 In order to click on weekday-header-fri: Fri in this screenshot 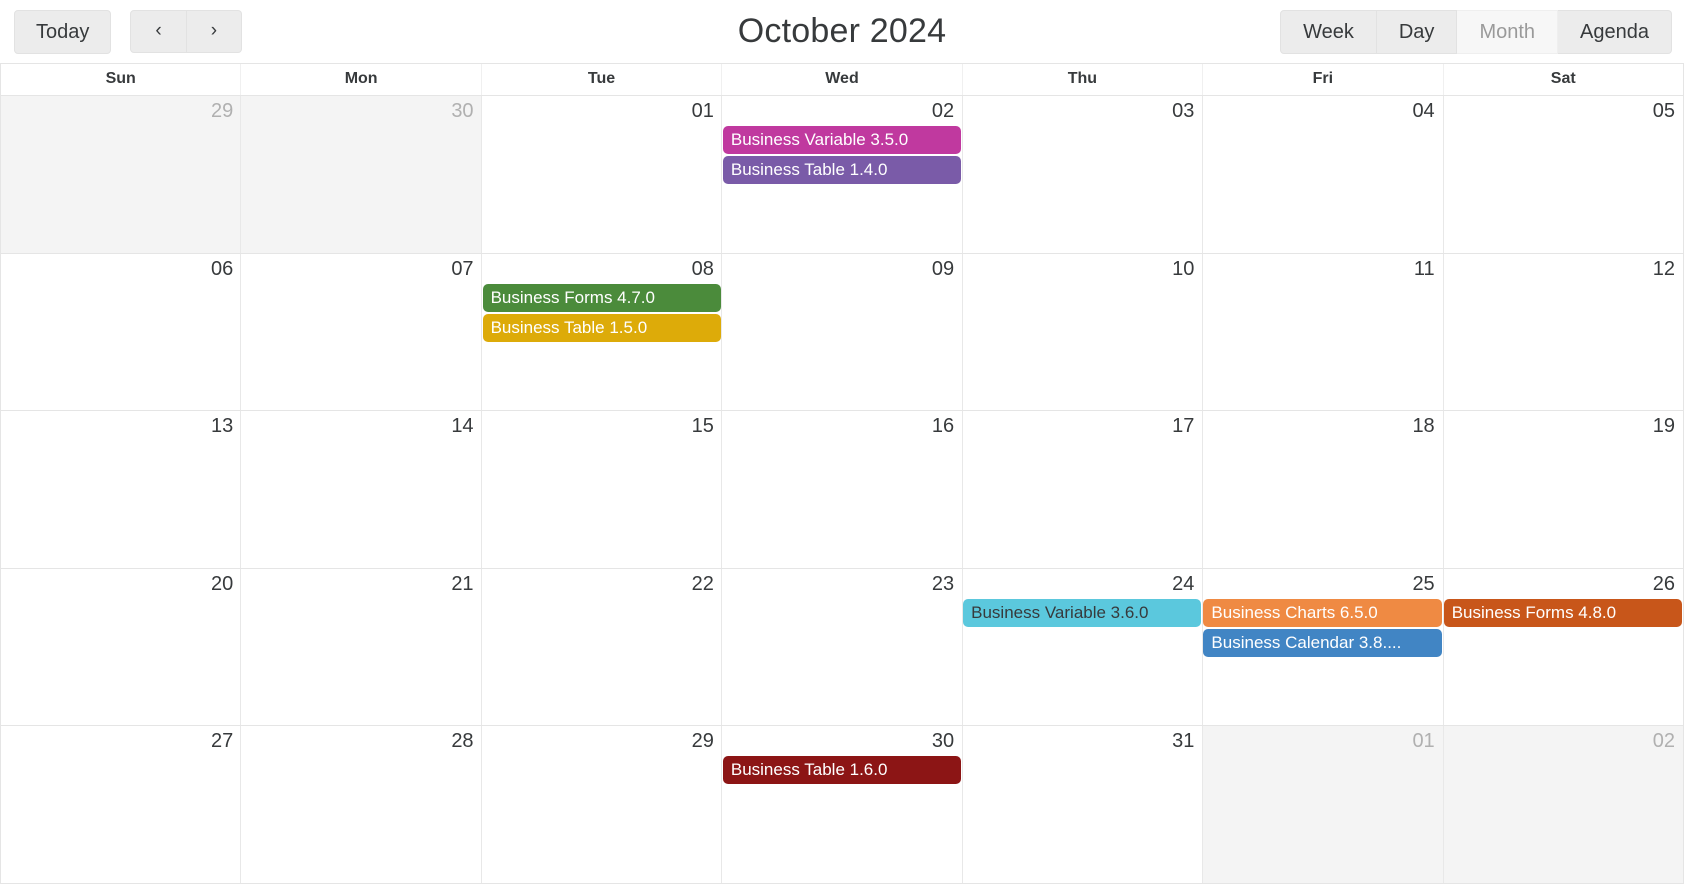, I will do `click(1322, 79)`.